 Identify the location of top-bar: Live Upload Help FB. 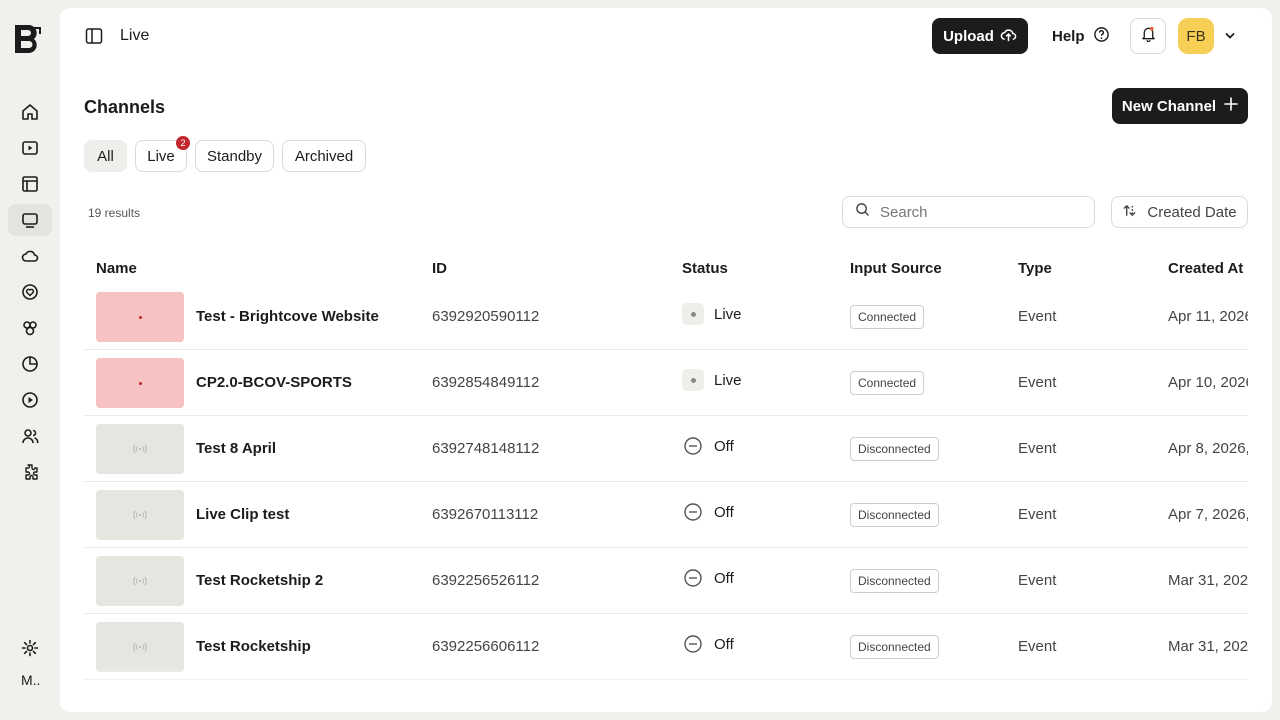
(666, 36).